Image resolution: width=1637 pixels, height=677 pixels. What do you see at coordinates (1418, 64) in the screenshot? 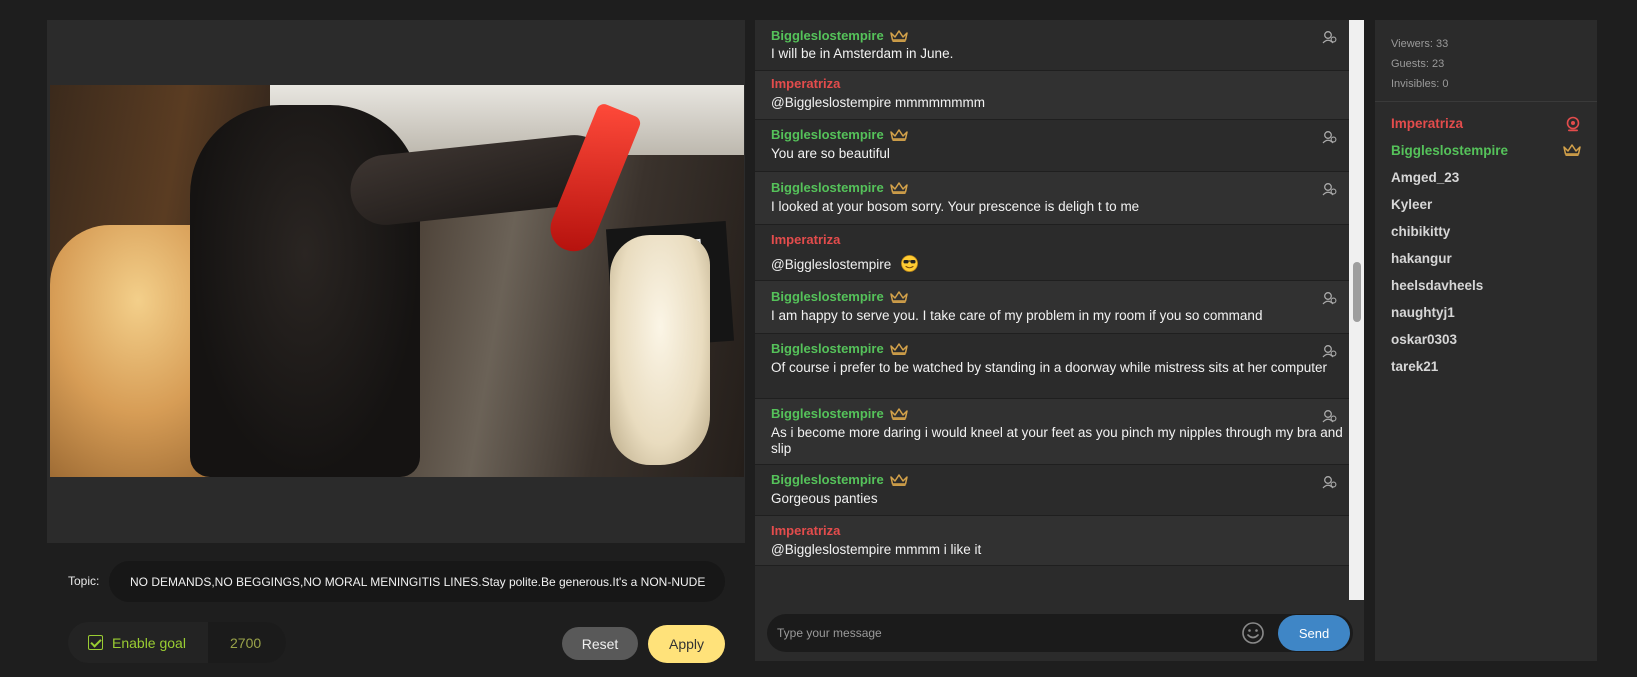
I see `guests-count: Guests: 23` at bounding box center [1418, 64].